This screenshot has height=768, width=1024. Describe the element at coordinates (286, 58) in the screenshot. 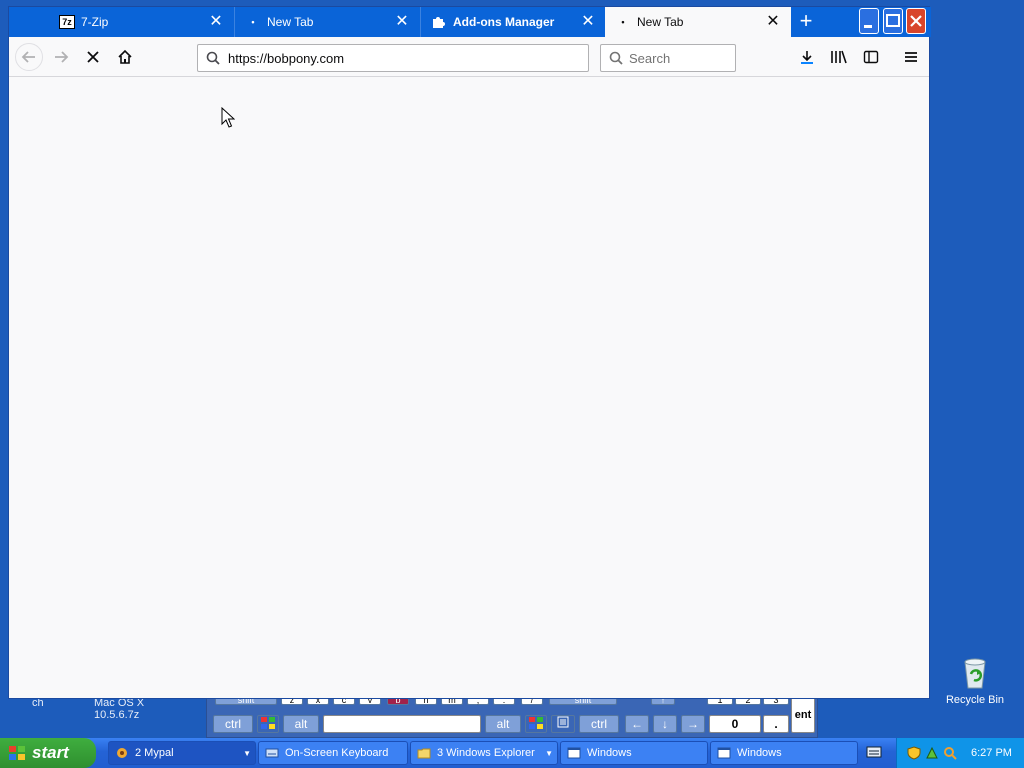

I see `address-bar-value: https://bobpony.com` at that location.